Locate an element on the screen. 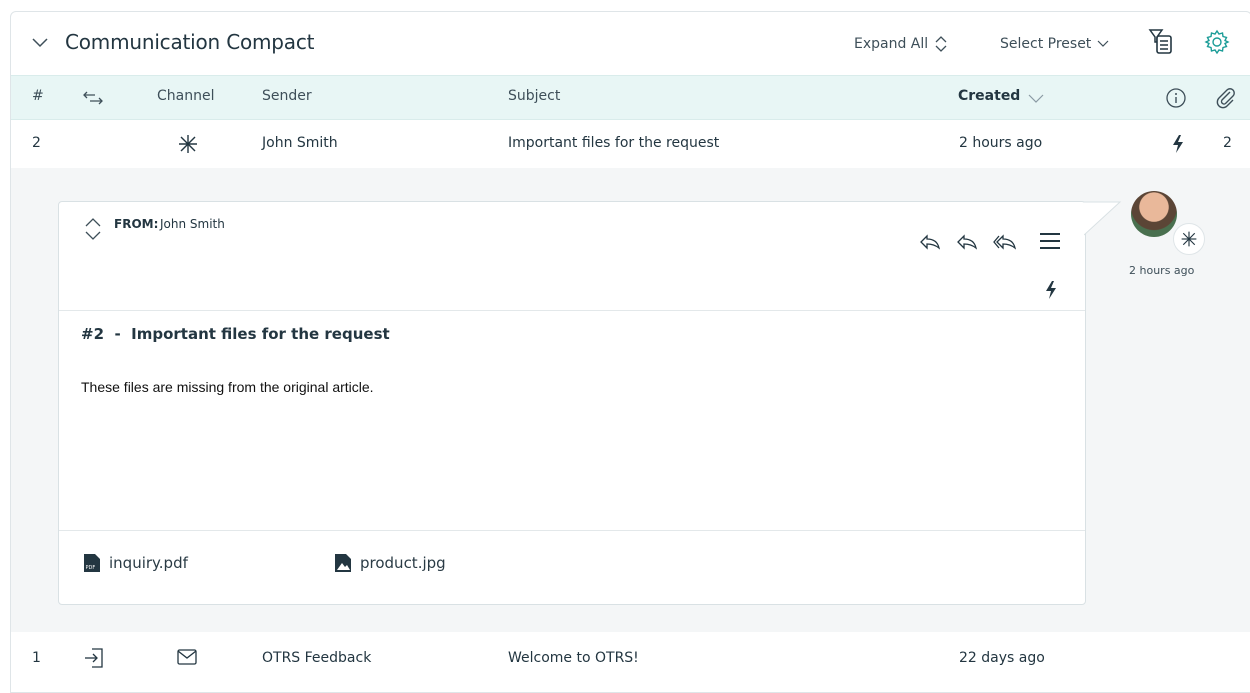 The width and height of the screenshot is (1250, 693). column-channel: Channel is located at coordinates (185, 96).